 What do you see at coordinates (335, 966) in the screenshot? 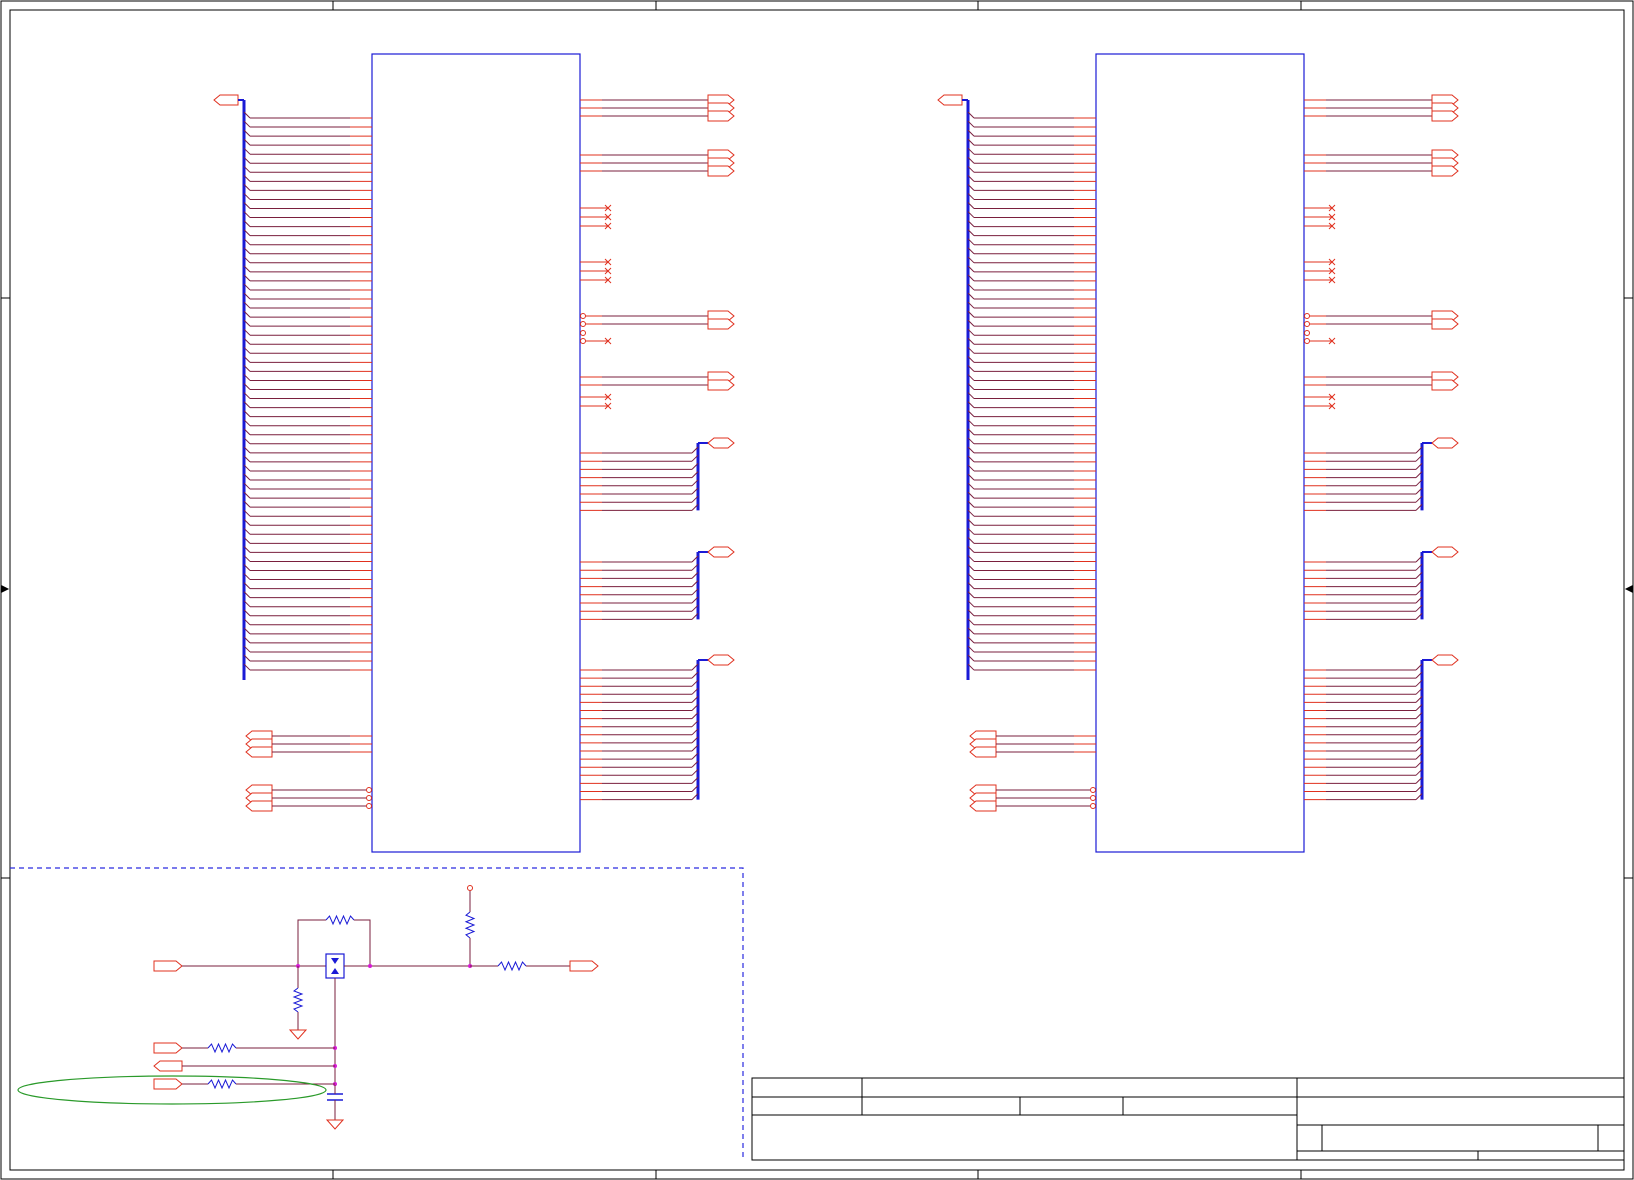
I see `transistor-icon` at bounding box center [335, 966].